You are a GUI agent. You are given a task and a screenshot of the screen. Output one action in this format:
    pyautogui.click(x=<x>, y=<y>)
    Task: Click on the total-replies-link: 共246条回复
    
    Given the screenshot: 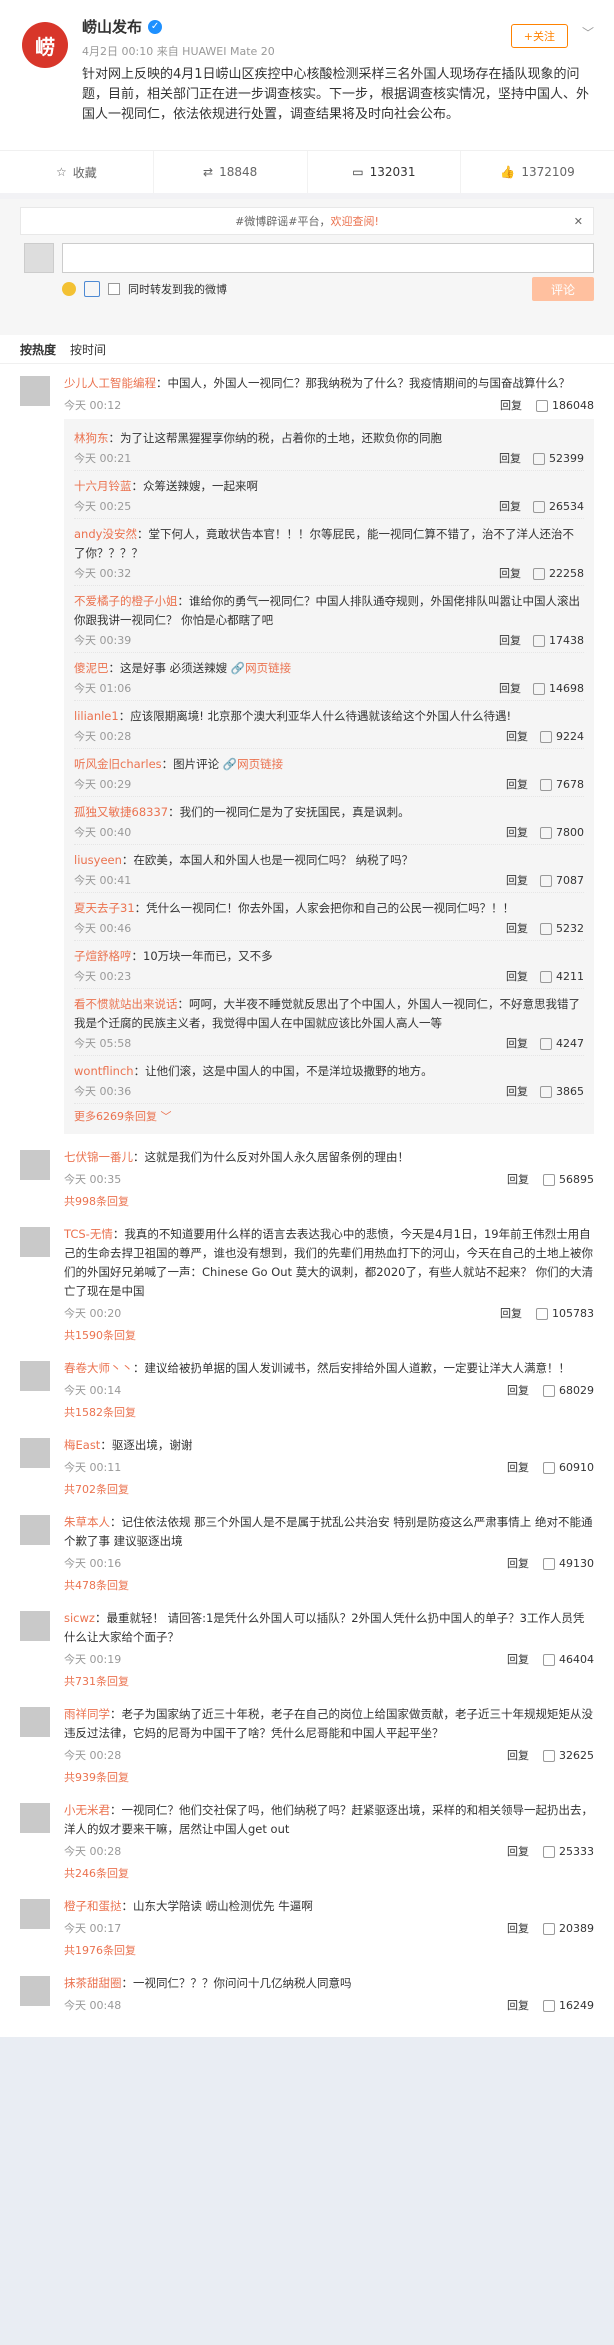 What is the action you would take?
    pyautogui.click(x=329, y=1873)
    